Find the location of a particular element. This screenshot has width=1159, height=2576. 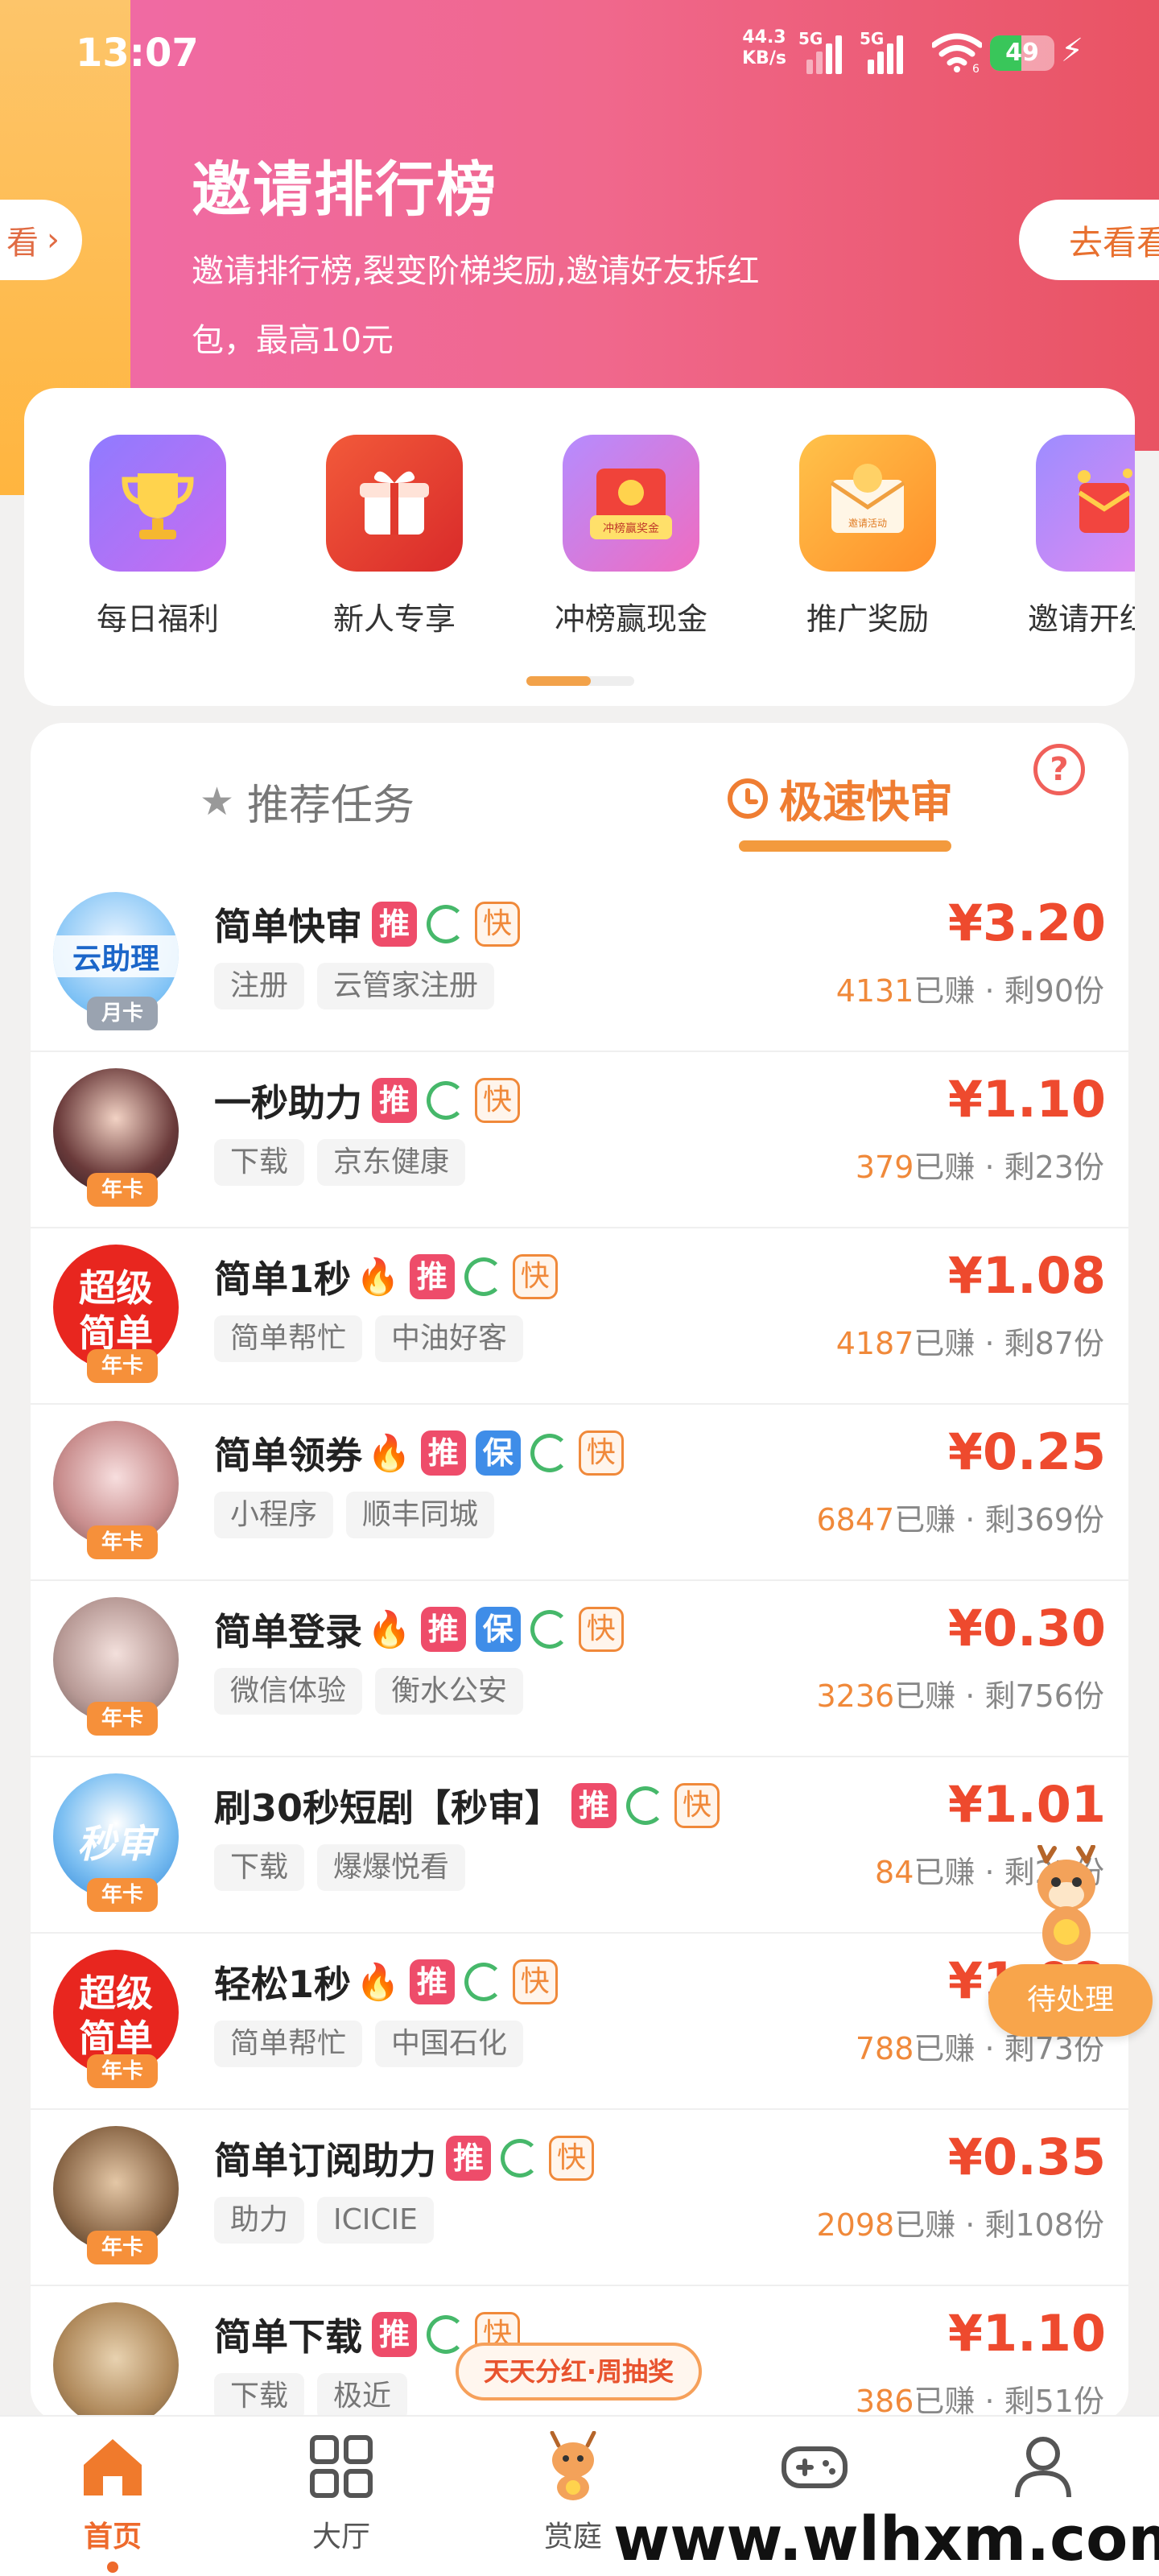

task-title-line: 轻松1秒 🔥 推 快 is located at coordinates (386, 1982).